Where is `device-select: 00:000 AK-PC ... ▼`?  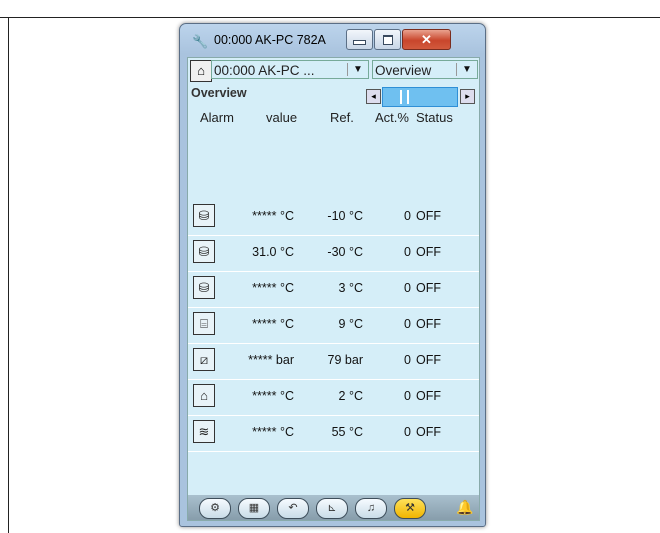 device-select: 00:000 AK-PC ... ▼ is located at coordinates (290, 69).